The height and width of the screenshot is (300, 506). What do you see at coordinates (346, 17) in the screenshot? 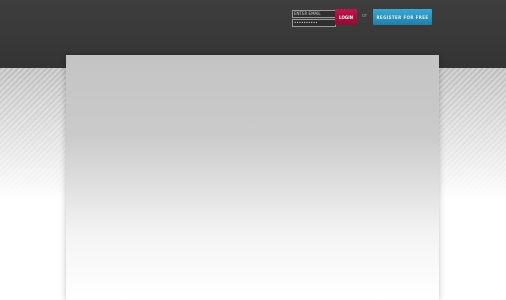
I see `login-button: LOGIN` at bounding box center [346, 17].